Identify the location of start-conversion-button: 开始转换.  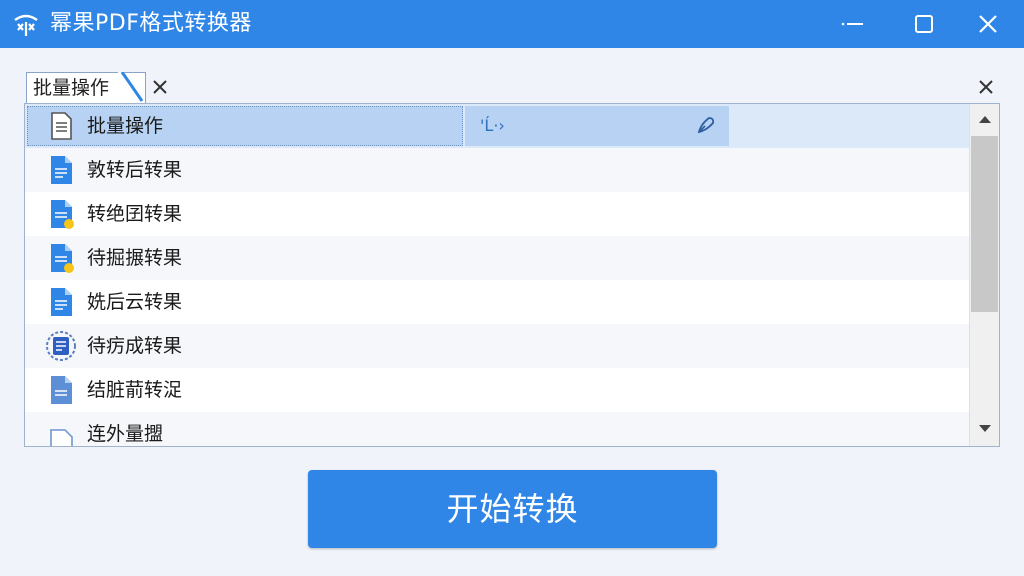
(512, 509).